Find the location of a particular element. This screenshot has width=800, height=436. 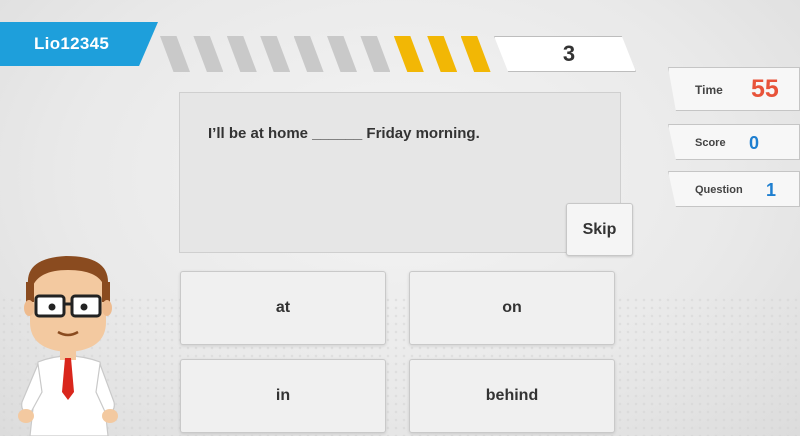

score-label: Score is located at coordinates (710, 143).